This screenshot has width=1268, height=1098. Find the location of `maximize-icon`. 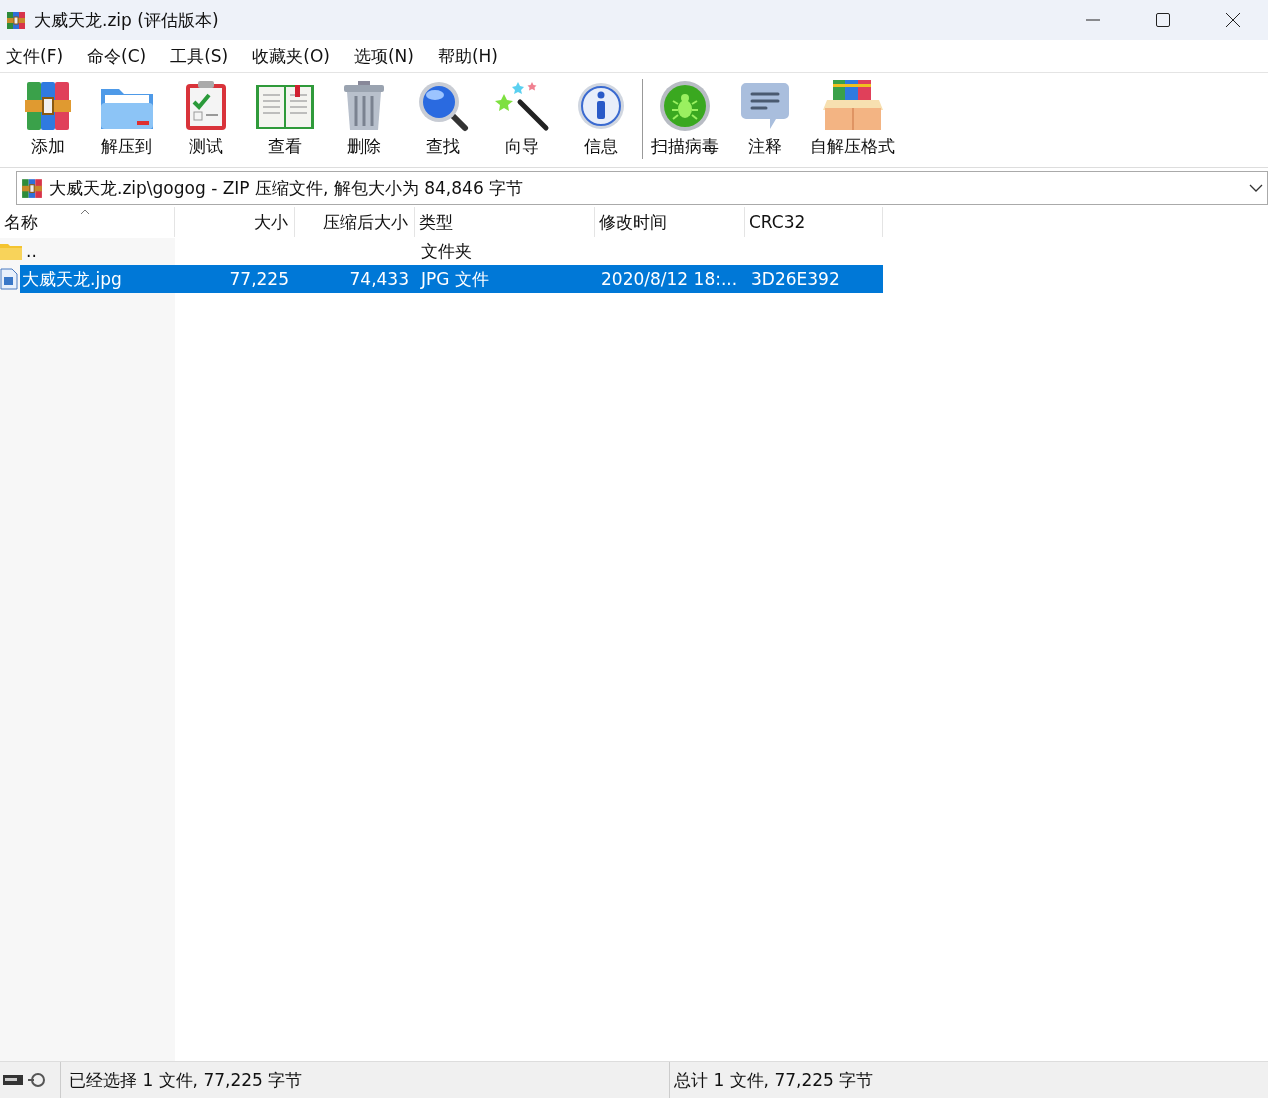

maximize-icon is located at coordinates (1163, 20).